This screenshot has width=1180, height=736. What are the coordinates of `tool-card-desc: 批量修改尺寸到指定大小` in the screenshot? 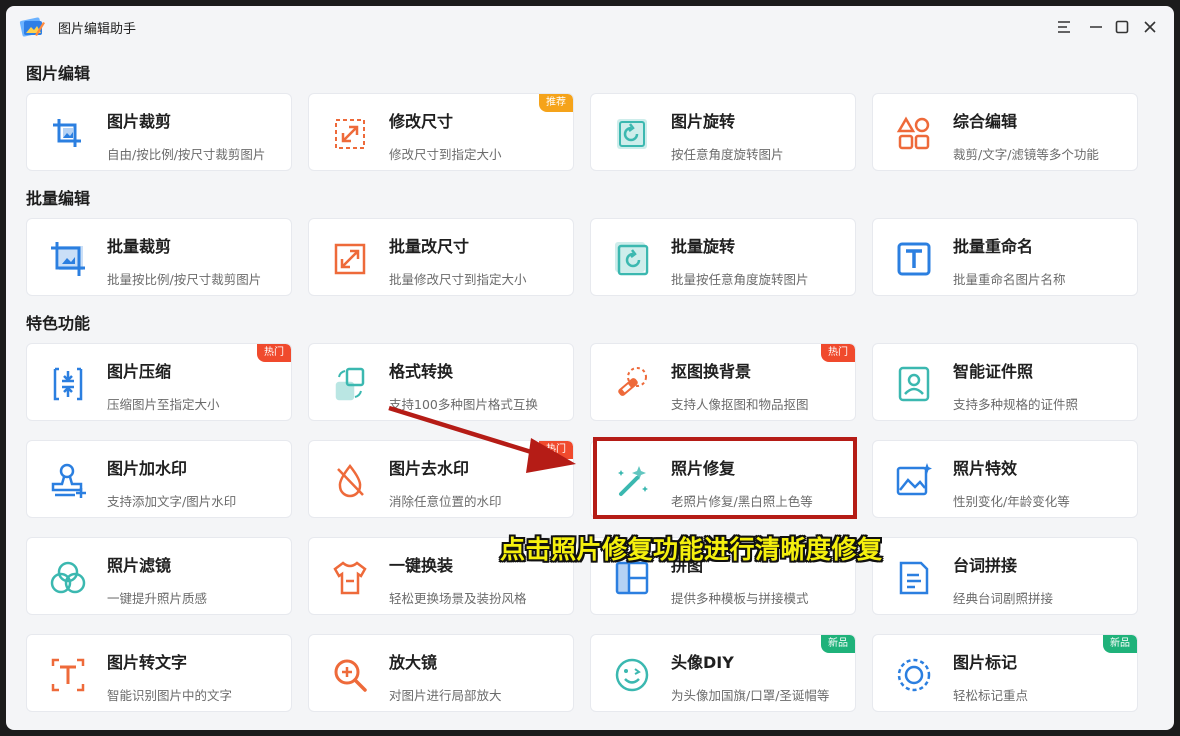 It's located at (458, 279).